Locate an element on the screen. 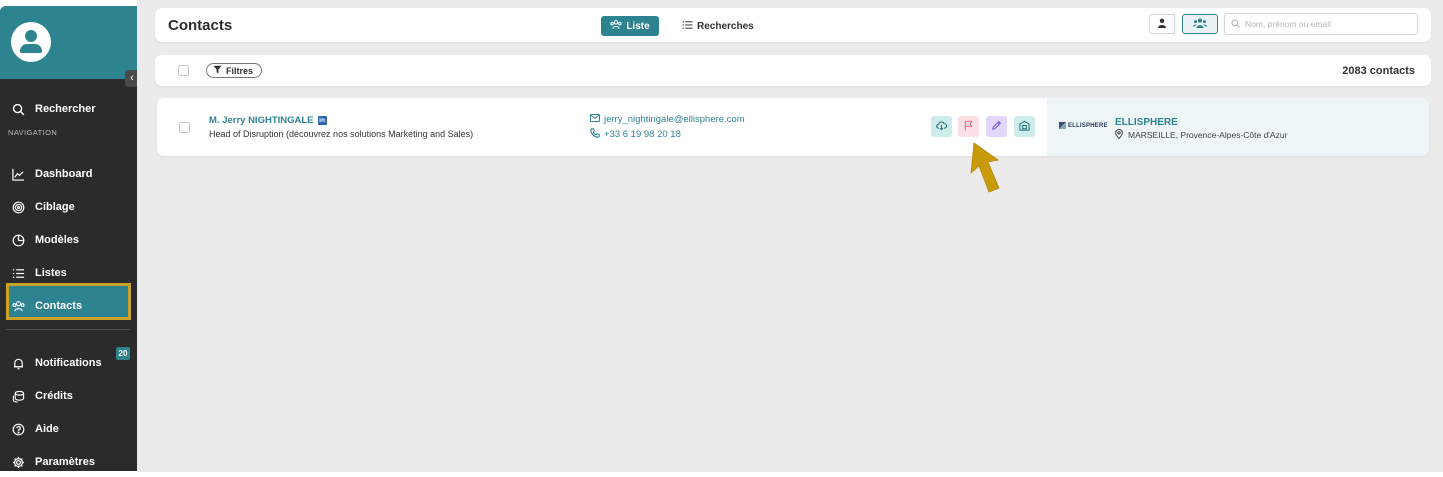 This screenshot has height=477, width=1443. linkedin-icon: in is located at coordinates (322, 120).